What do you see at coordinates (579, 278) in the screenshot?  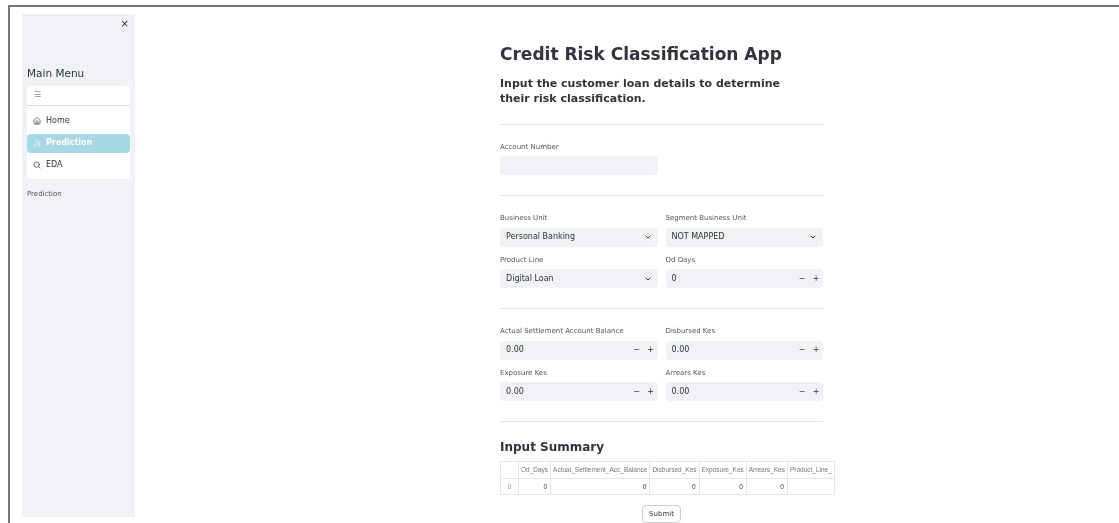 I see `dropdown: Digital Loan` at bounding box center [579, 278].